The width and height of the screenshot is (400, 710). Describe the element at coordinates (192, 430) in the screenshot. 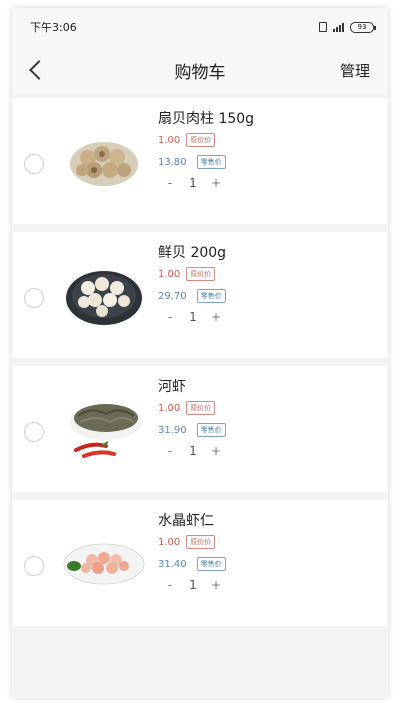

I see `vip-price-row: 31.90 零售价` at that location.